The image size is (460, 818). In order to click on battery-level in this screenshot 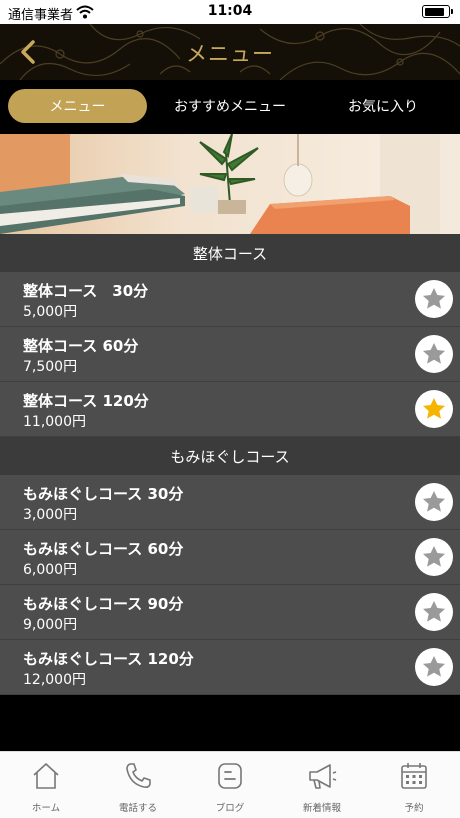, I will do `click(434, 11)`.